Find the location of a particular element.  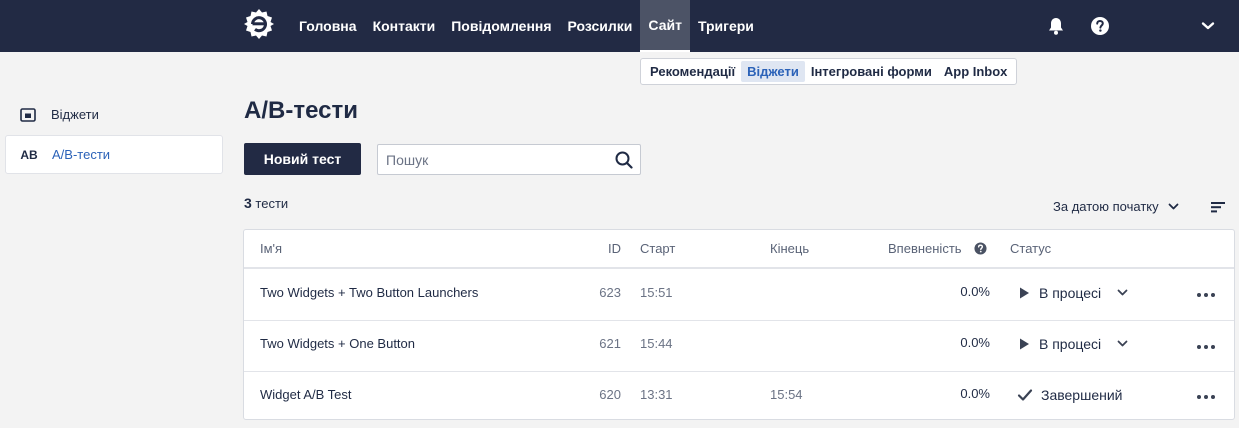

checkmark-icon is located at coordinates (1025, 395).